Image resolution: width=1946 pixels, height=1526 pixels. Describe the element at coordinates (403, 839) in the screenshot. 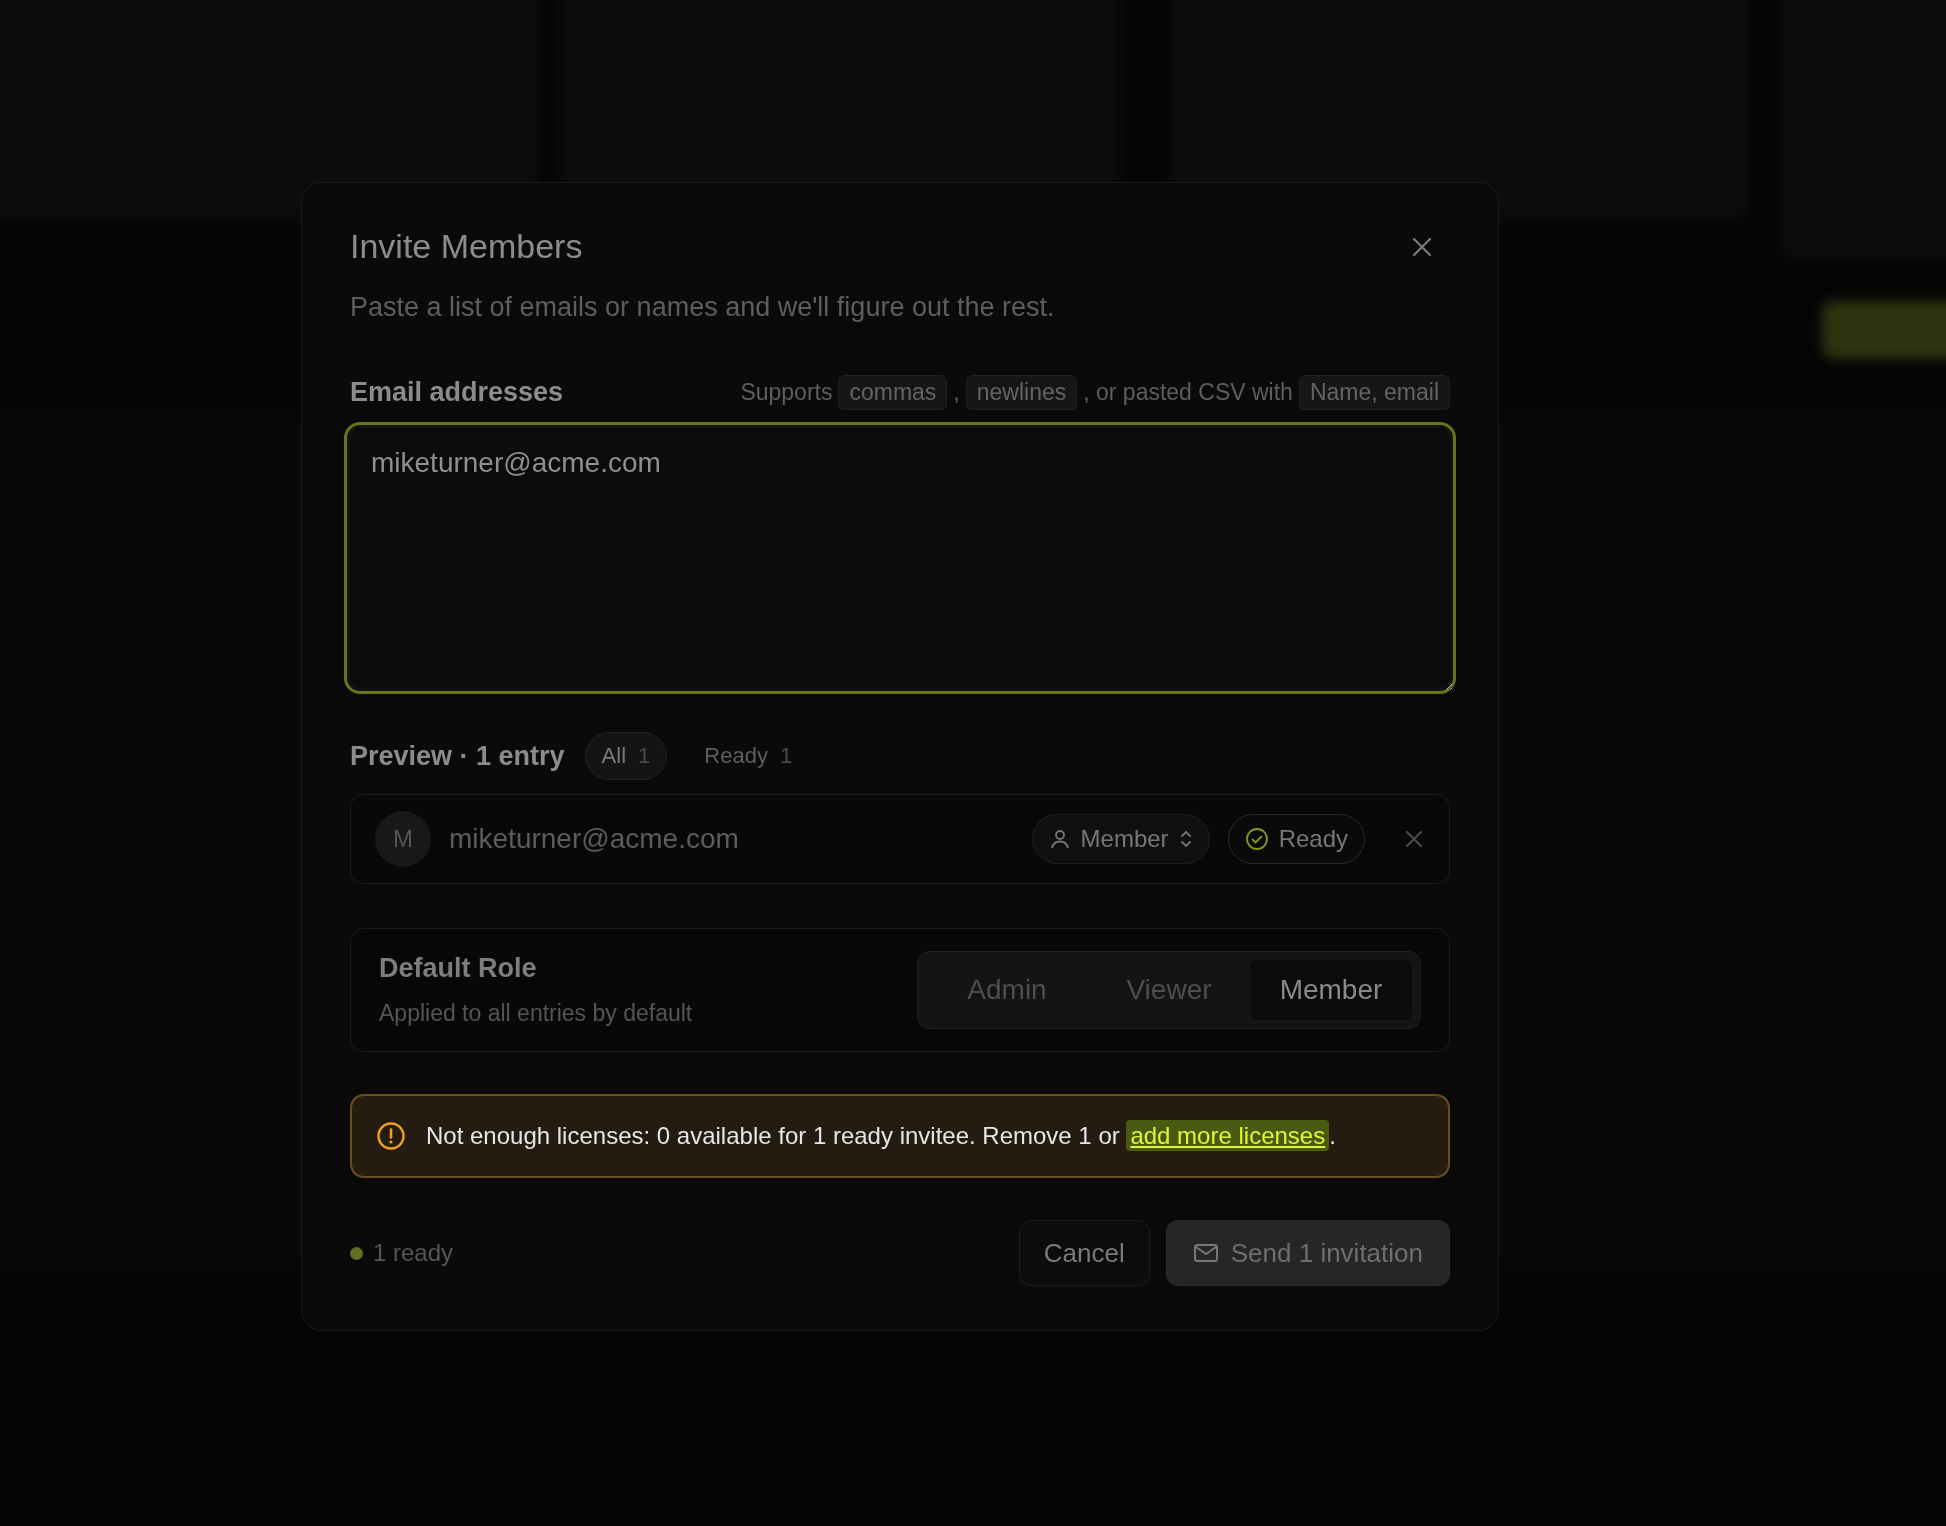

I see `avatar: M` at that location.